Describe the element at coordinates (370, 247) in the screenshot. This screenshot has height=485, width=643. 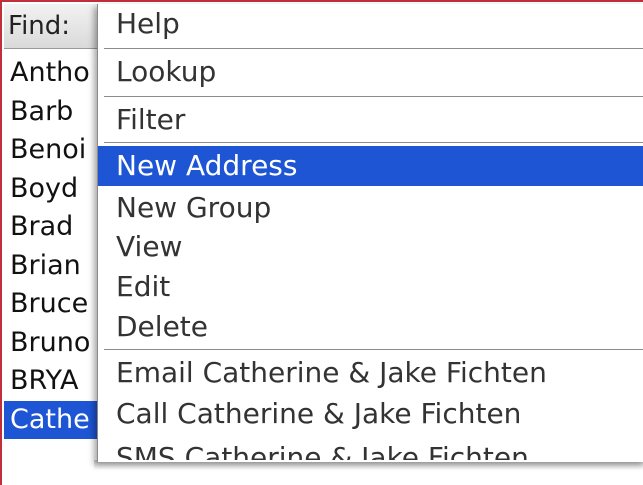
I see `menu-item-view: View` at that location.